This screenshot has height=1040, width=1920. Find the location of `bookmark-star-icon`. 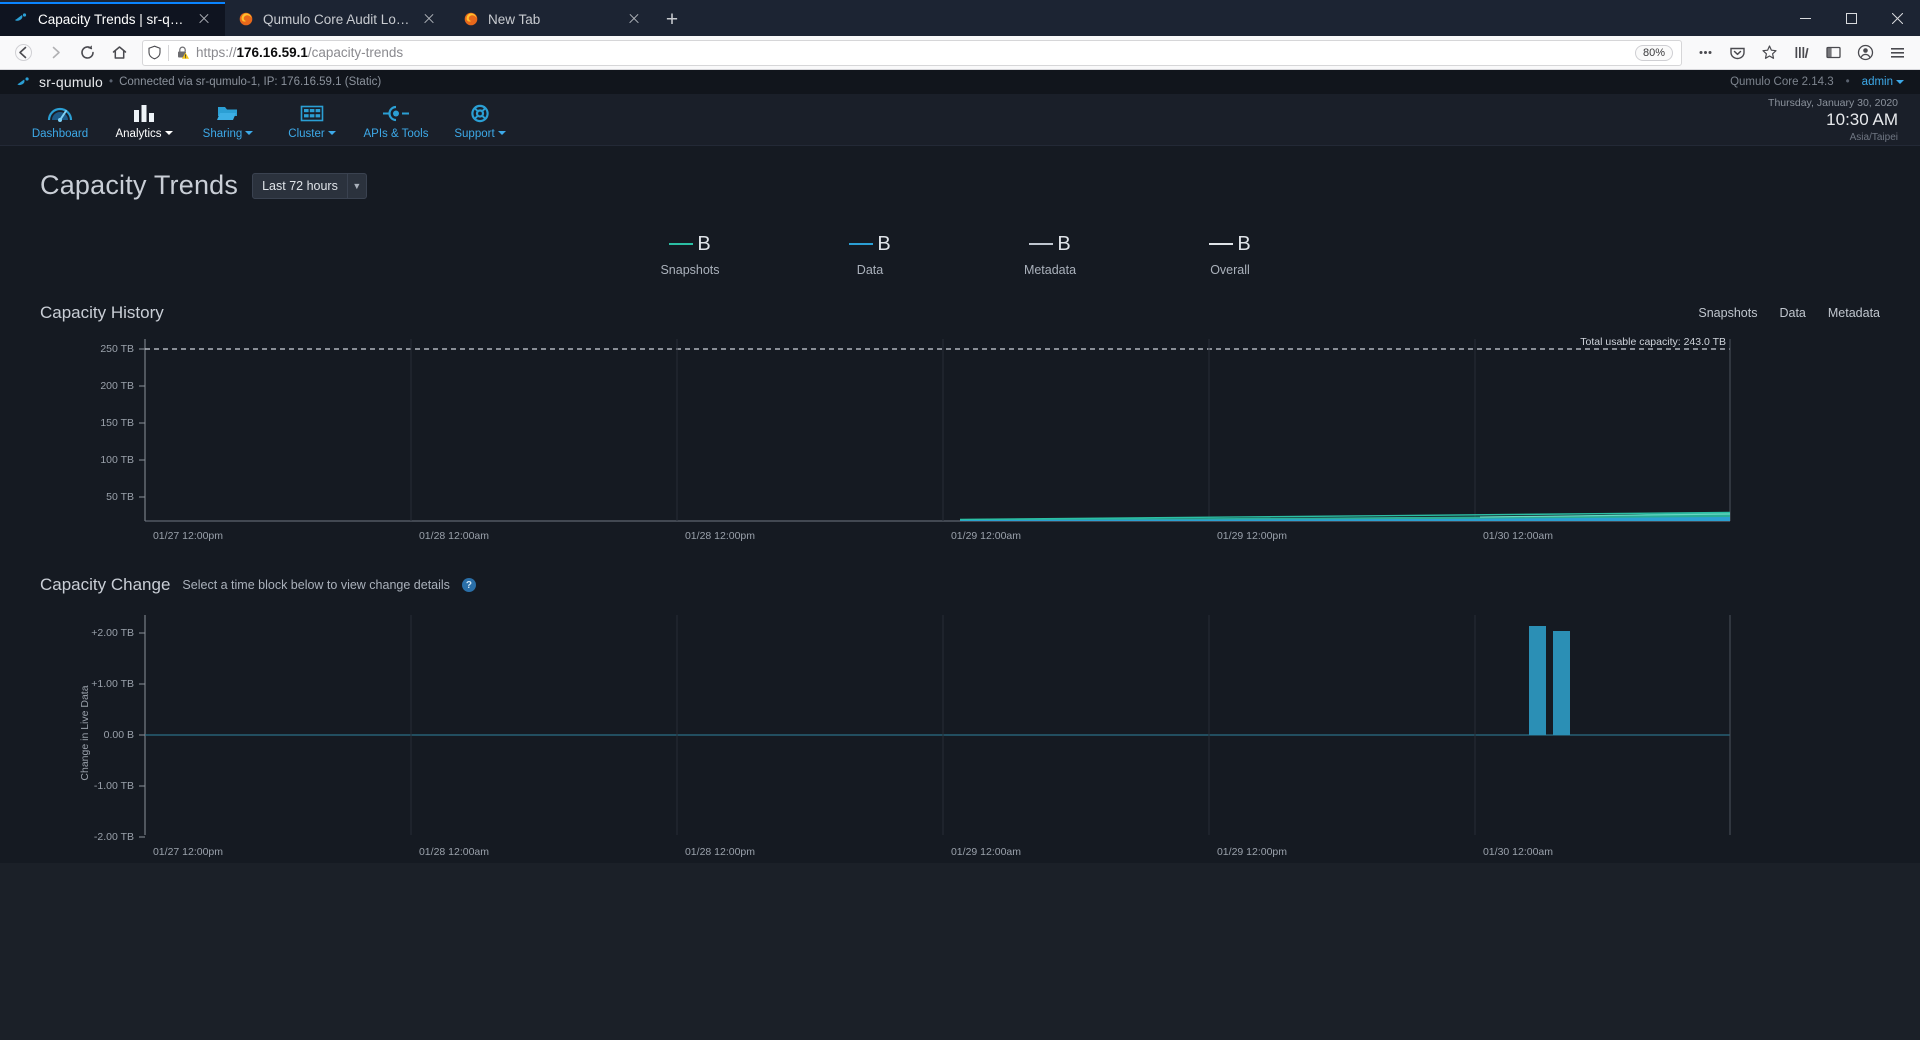

bookmark-star-icon is located at coordinates (1769, 53).